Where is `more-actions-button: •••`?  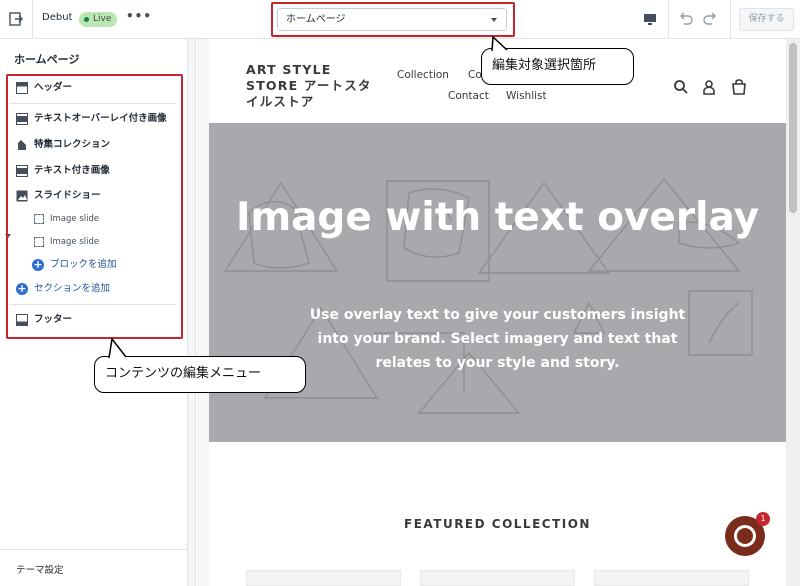 more-actions-button: ••• is located at coordinates (139, 16).